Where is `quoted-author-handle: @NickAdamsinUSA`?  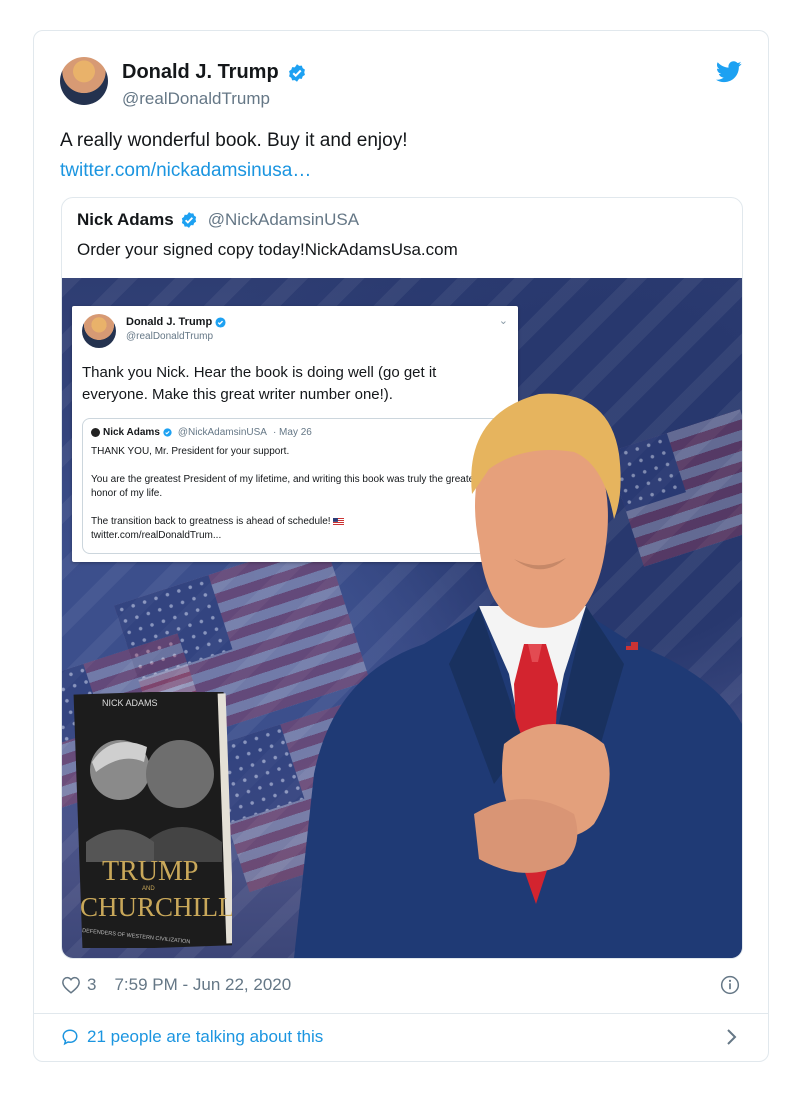
quoted-author-handle: @NickAdamsinUSA is located at coordinates (283, 219).